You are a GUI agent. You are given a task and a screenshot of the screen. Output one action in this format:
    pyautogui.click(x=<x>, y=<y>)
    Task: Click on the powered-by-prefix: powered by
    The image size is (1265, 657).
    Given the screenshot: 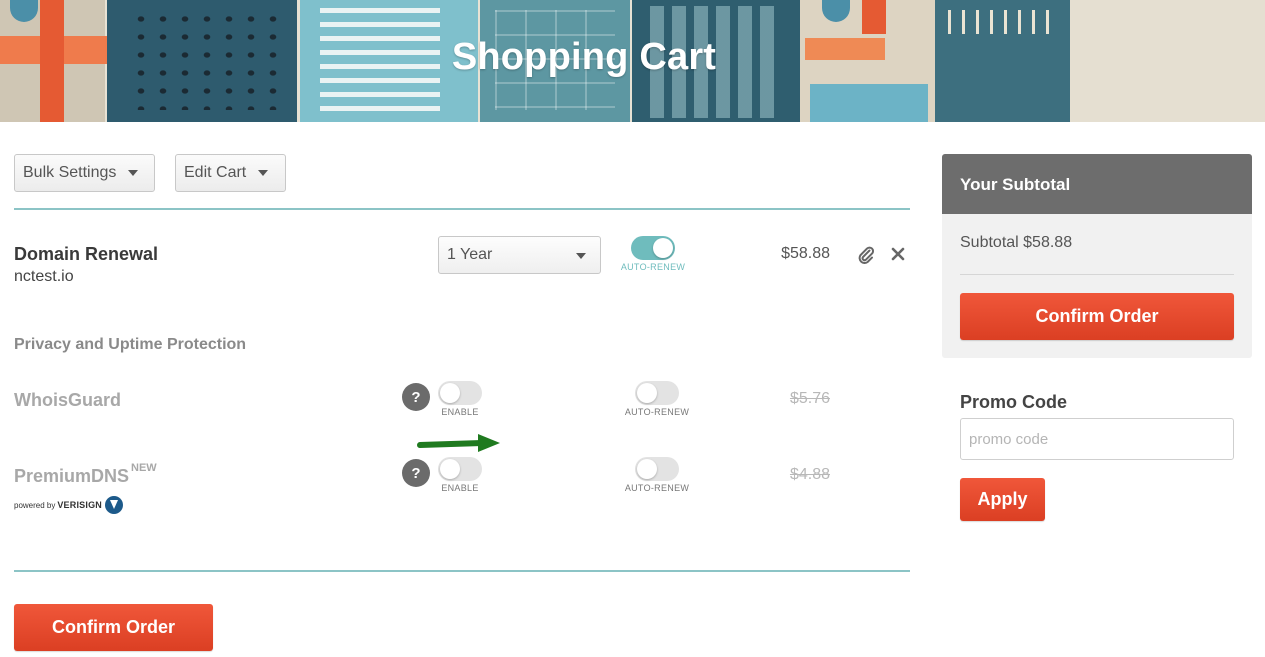 What is the action you would take?
    pyautogui.click(x=35, y=505)
    